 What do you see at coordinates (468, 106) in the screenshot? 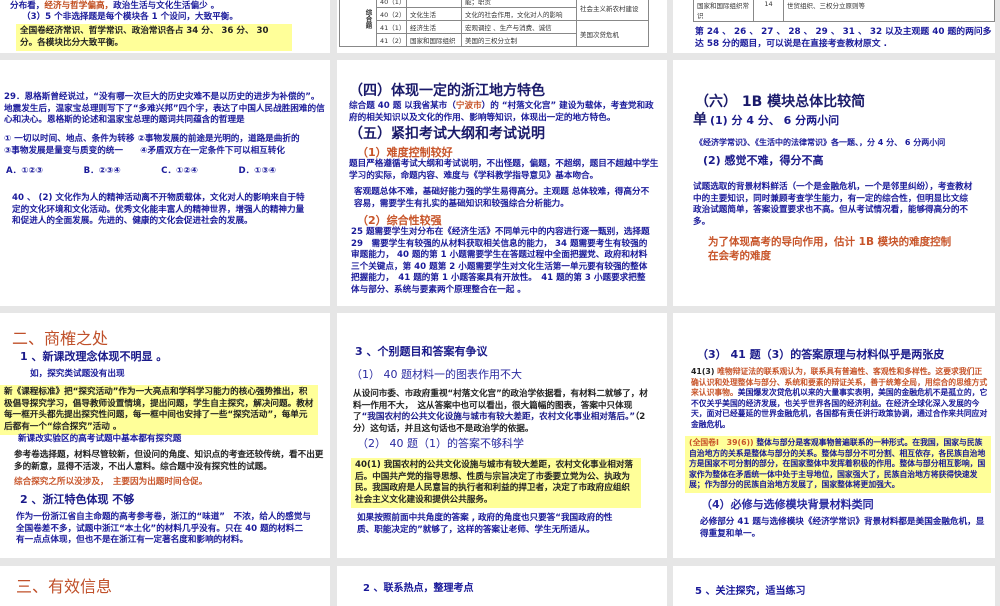
I see `city-name: 宁波市` at bounding box center [468, 106].